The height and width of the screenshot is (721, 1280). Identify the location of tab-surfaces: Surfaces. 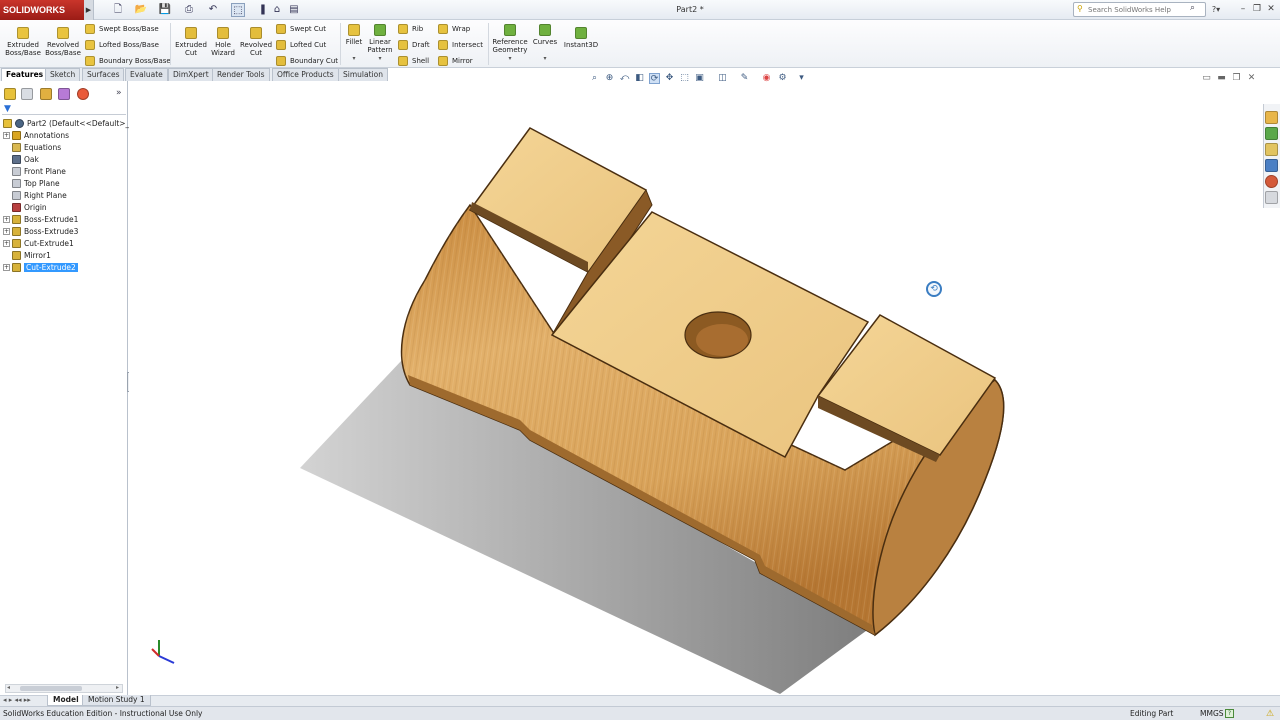
(103, 74).